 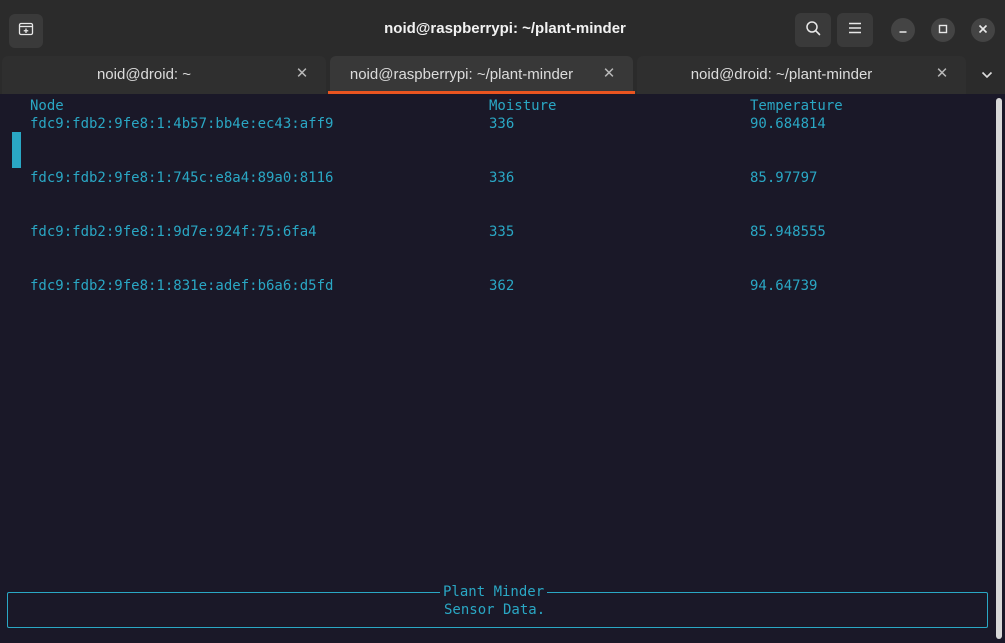 What do you see at coordinates (796, 106) in the screenshot?
I see `column-header-temperature: Temperature` at bounding box center [796, 106].